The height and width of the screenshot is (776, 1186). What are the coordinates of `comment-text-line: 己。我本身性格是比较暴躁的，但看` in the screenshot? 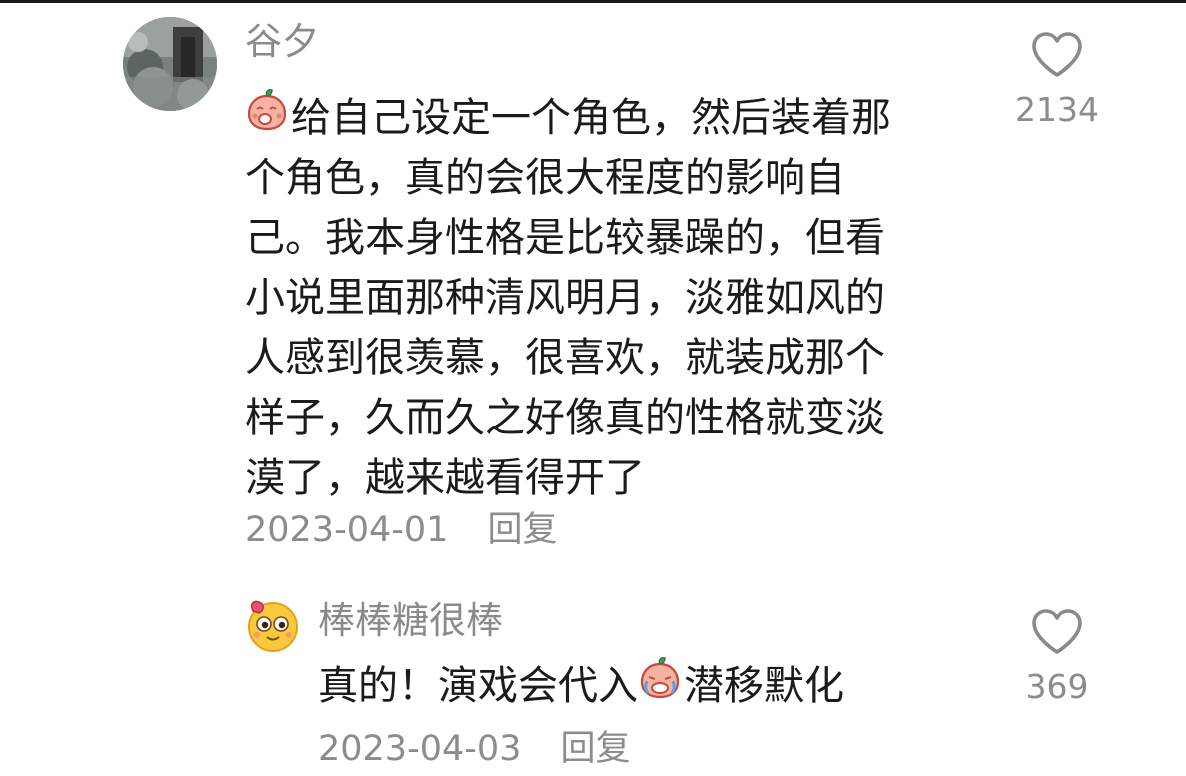 It's located at (565, 238).